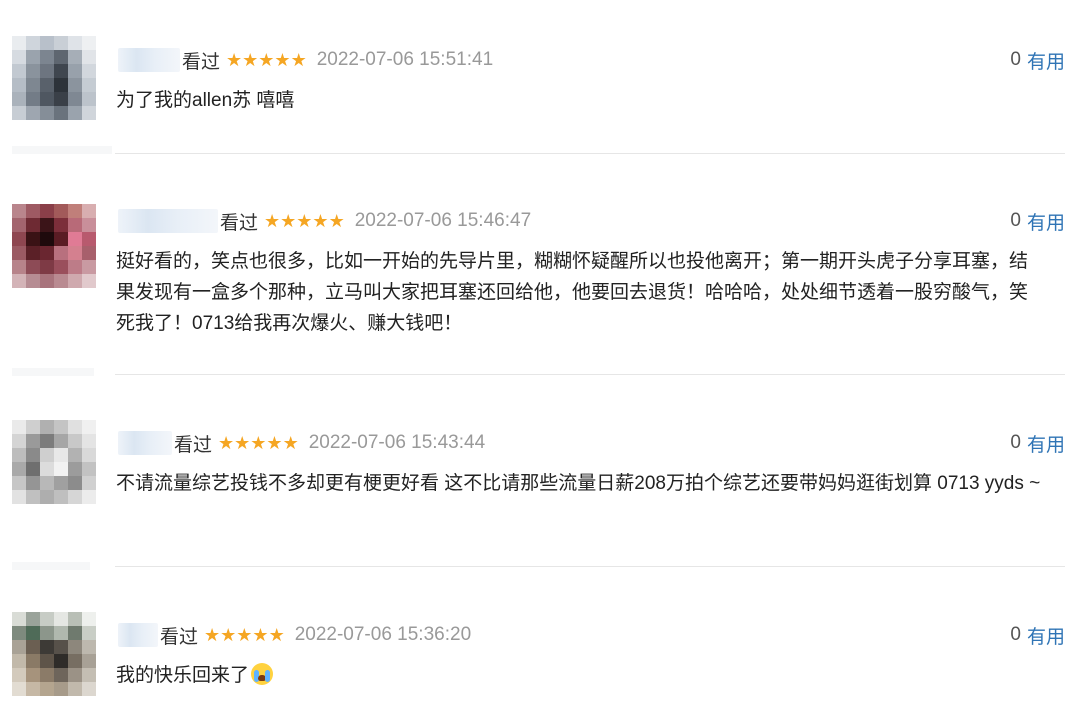  What do you see at coordinates (443, 221) in the screenshot?
I see `comment-time: 2022-07-06 15:46:47` at bounding box center [443, 221].